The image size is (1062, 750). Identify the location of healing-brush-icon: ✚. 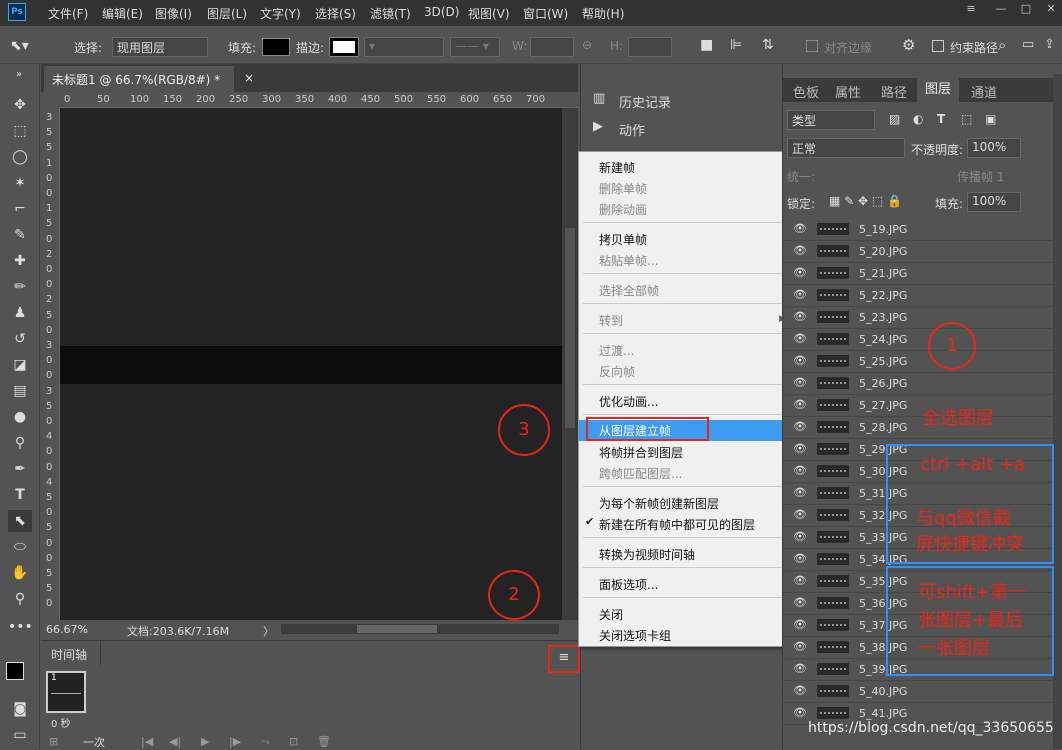
(20, 261).